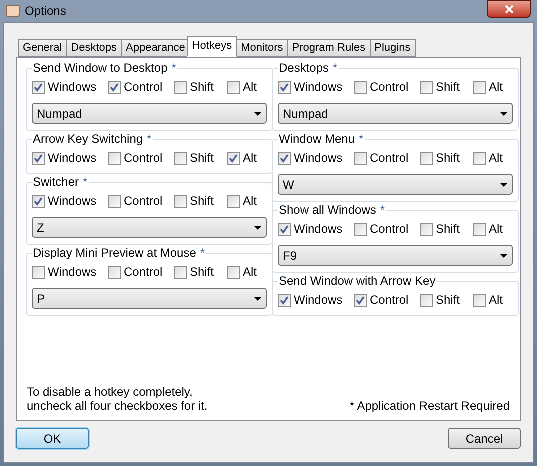 This screenshot has height=466, width=537. I want to click on group-title: Arrow Key Switching, so click(88, 139).